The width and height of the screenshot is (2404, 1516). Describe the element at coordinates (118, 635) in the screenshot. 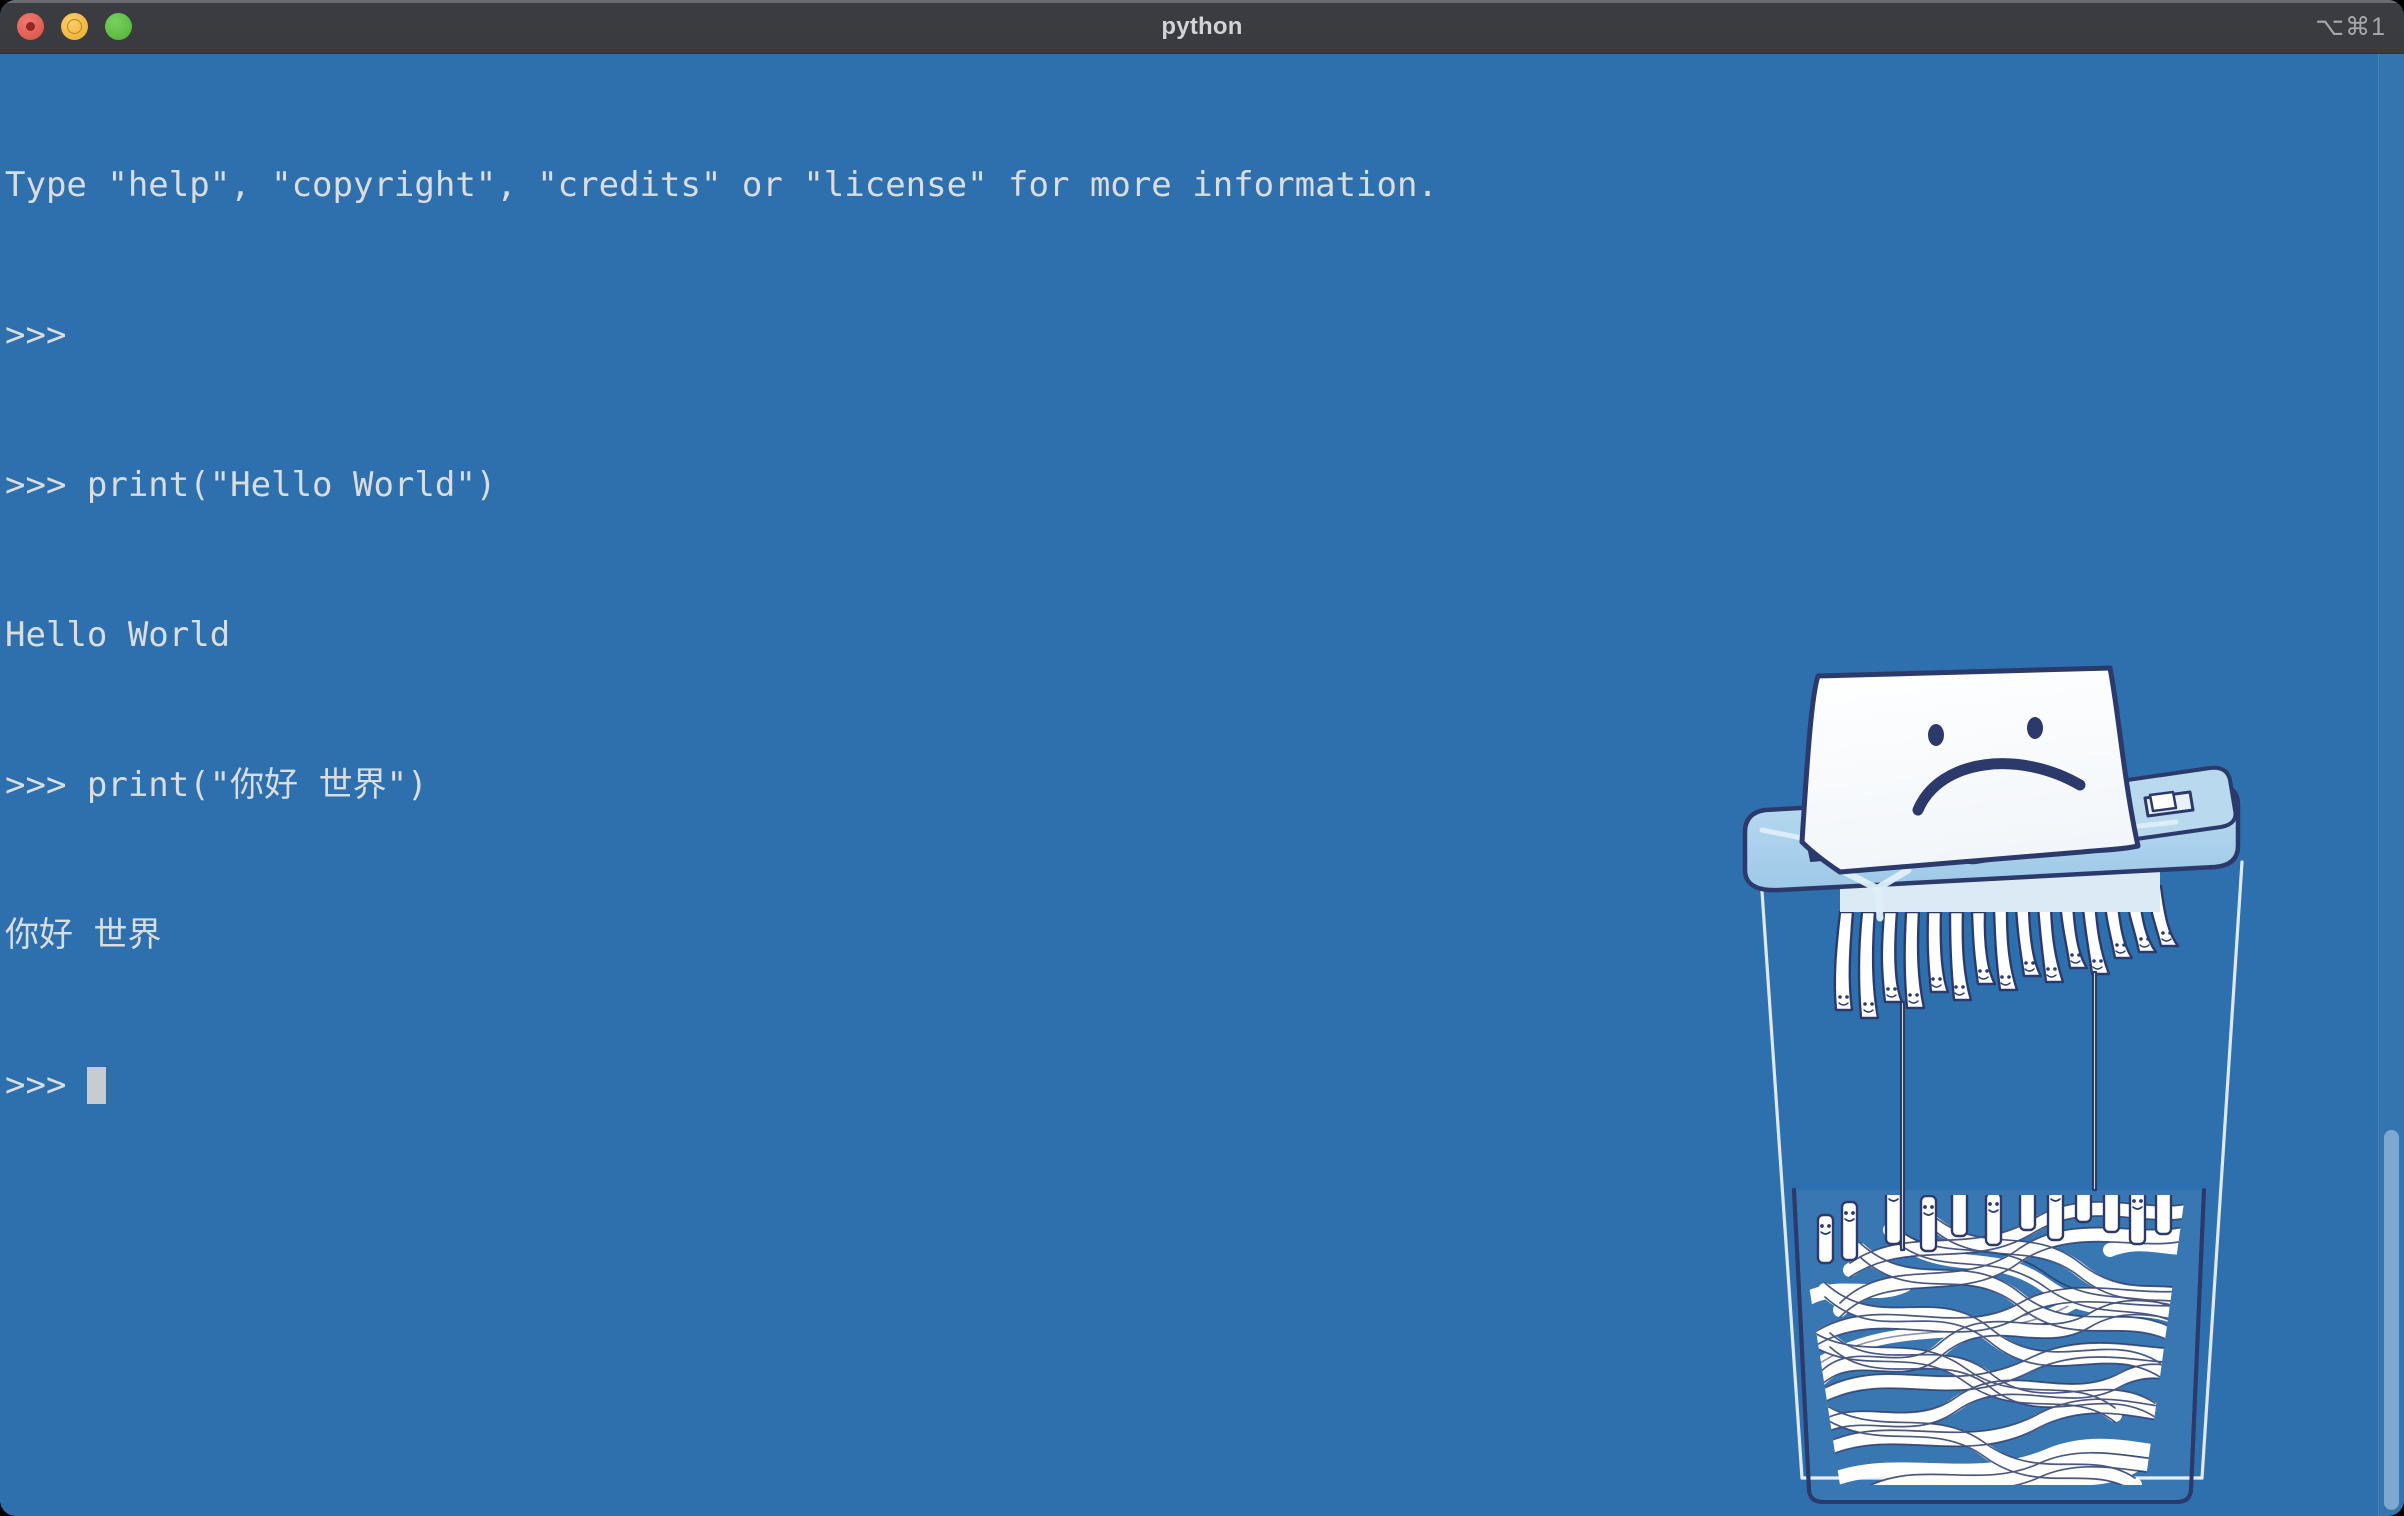

I see `terminal-line: Hello World` at that location.